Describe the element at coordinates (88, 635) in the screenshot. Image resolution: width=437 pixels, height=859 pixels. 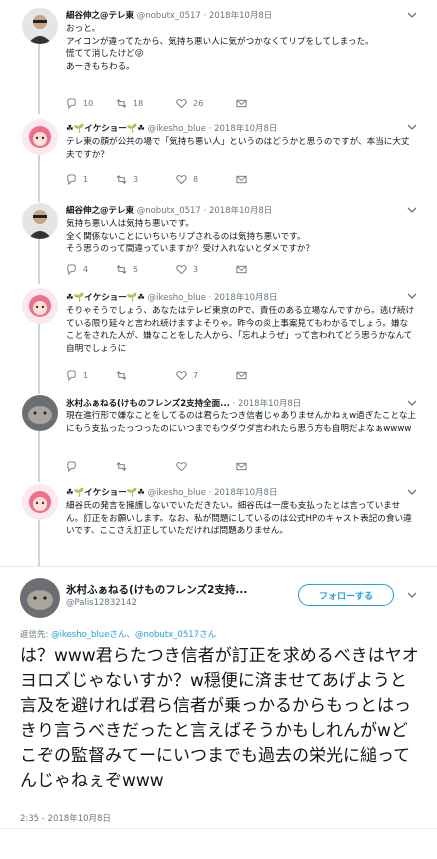
I see `mention-link: @ikesho_blueさん` at that location.